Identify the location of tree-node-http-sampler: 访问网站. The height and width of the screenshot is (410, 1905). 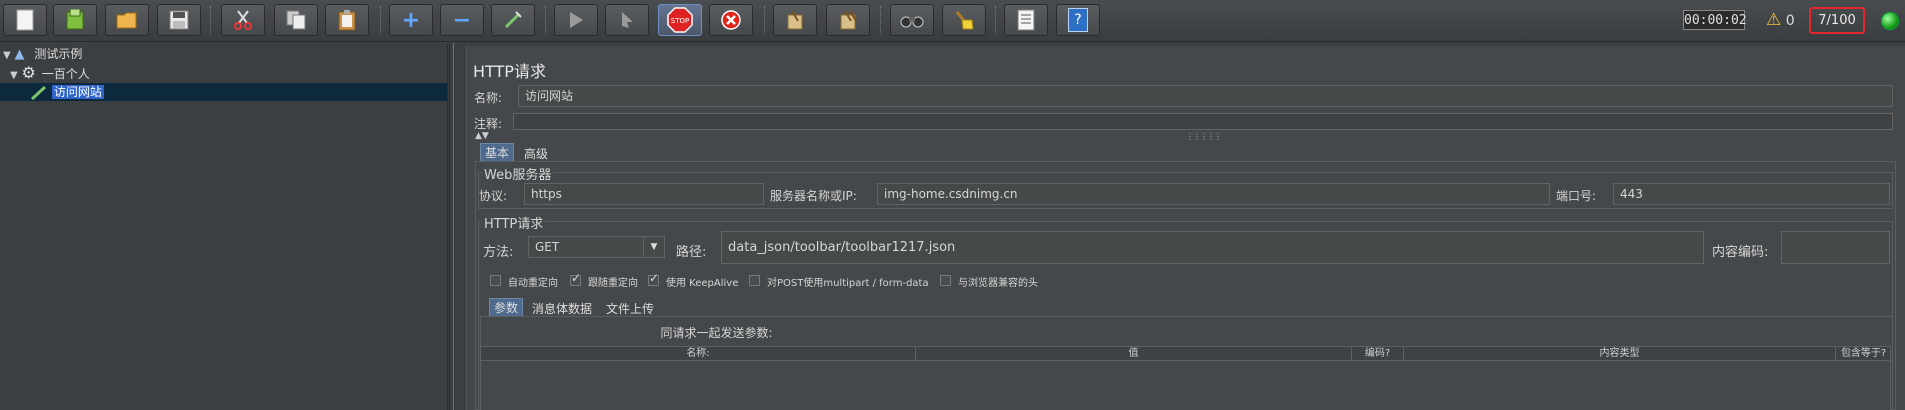
(67, 92).